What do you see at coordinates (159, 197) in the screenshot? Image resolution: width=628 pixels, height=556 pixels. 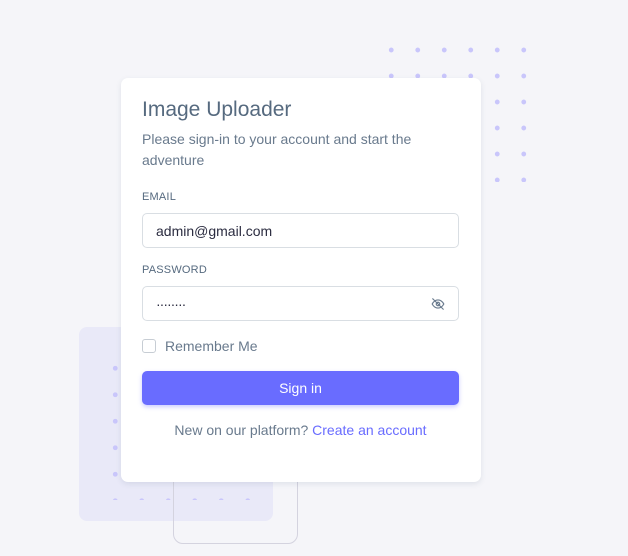 I see `email-label: EMAIL` at bounding box center [159, 197].